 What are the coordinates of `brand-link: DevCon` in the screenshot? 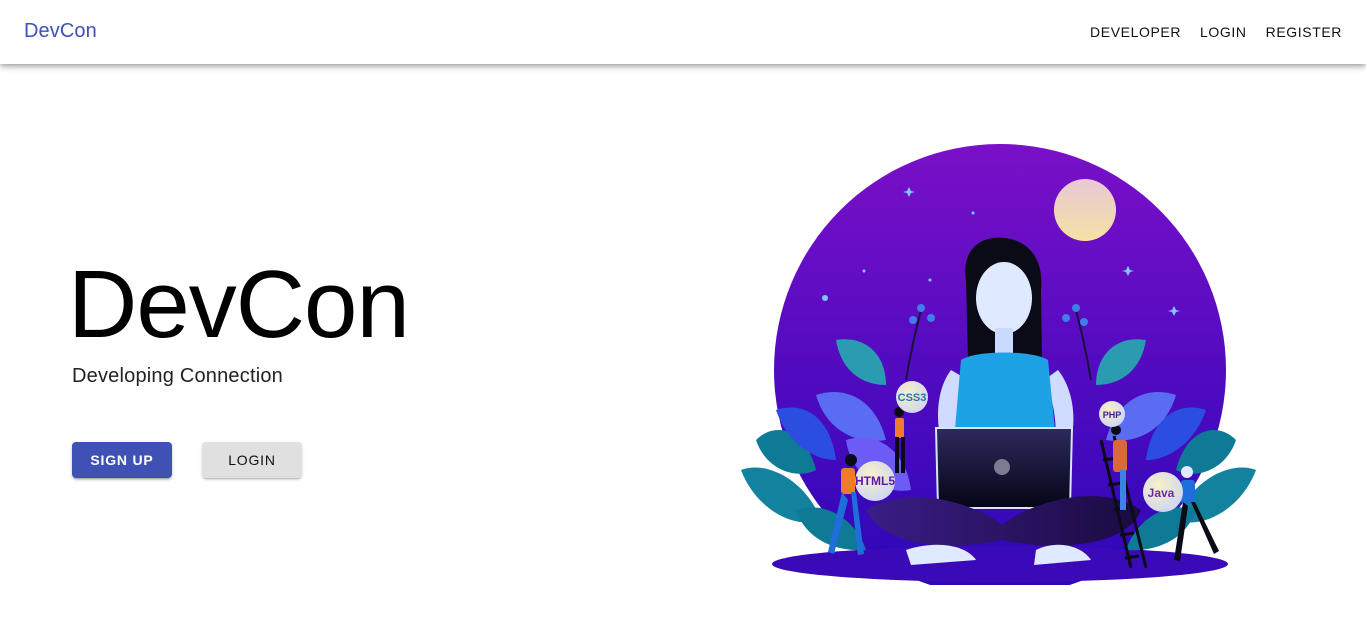 It's located at (60, 31).